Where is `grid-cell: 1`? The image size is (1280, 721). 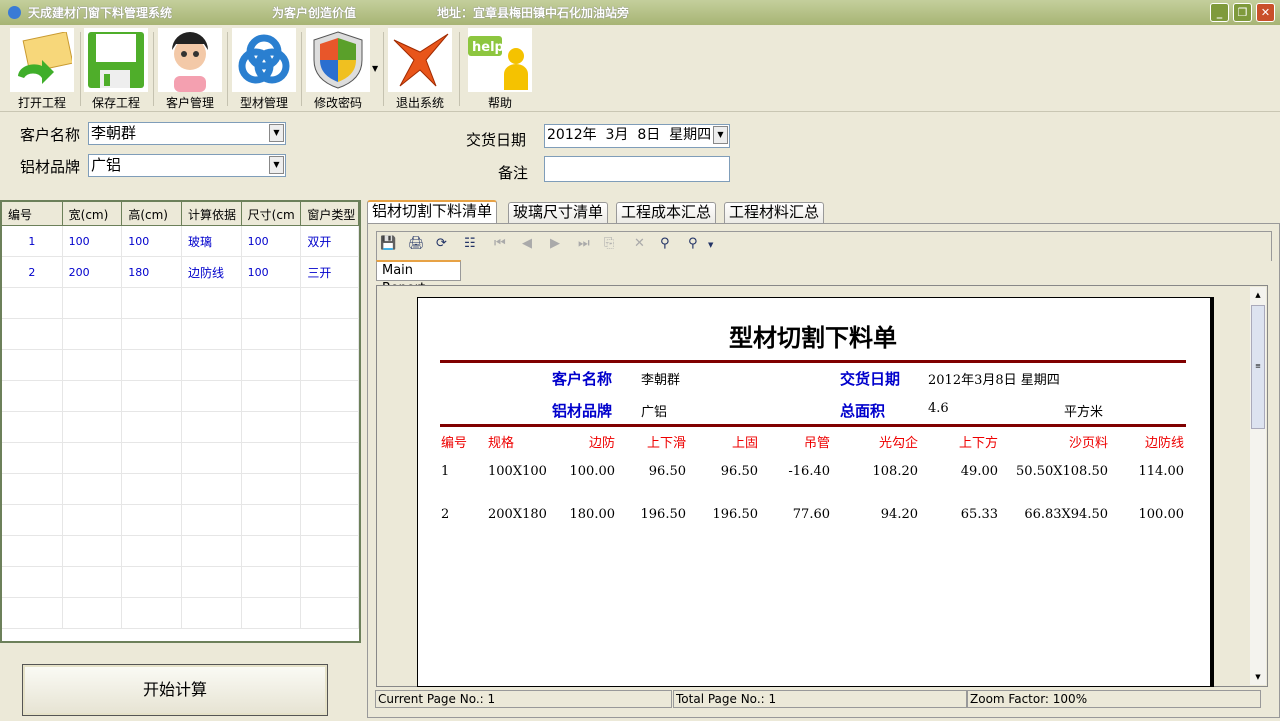
grid-cell: 1 is located at coordinates (32, 241).